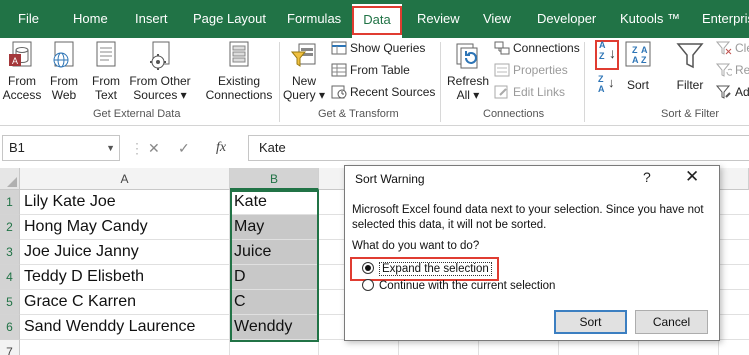 This screenshot has height=355, width=749. What do you see at coordinates (106, 70) in the screenshot?
I see `from-text-button: From Text` at bounding box center [106, 70].